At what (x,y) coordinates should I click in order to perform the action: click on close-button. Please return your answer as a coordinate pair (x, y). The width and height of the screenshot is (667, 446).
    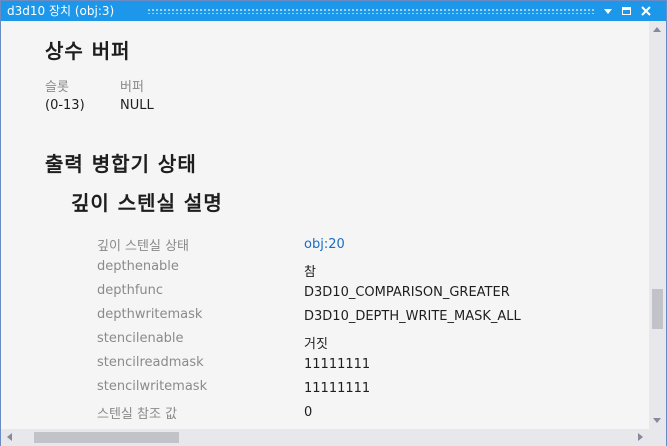
    Looking at the image, I should click on (646, 11).